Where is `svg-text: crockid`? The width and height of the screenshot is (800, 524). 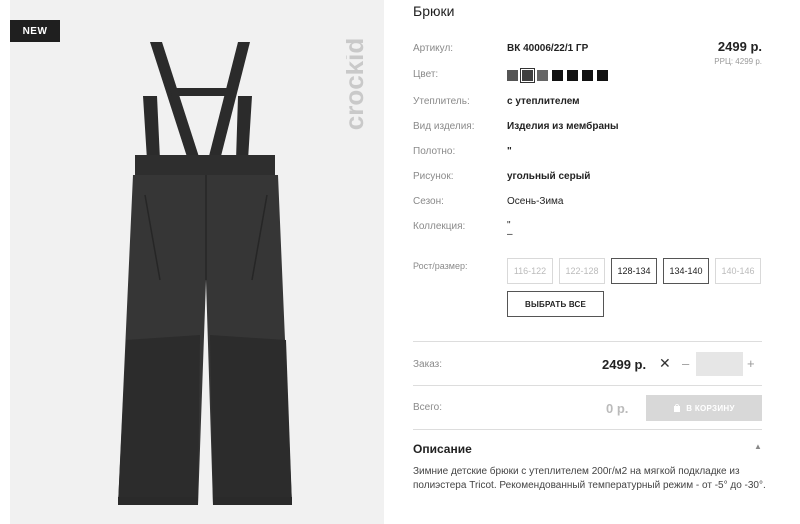 svg-text: crockid is located at coordinates (357, 84).